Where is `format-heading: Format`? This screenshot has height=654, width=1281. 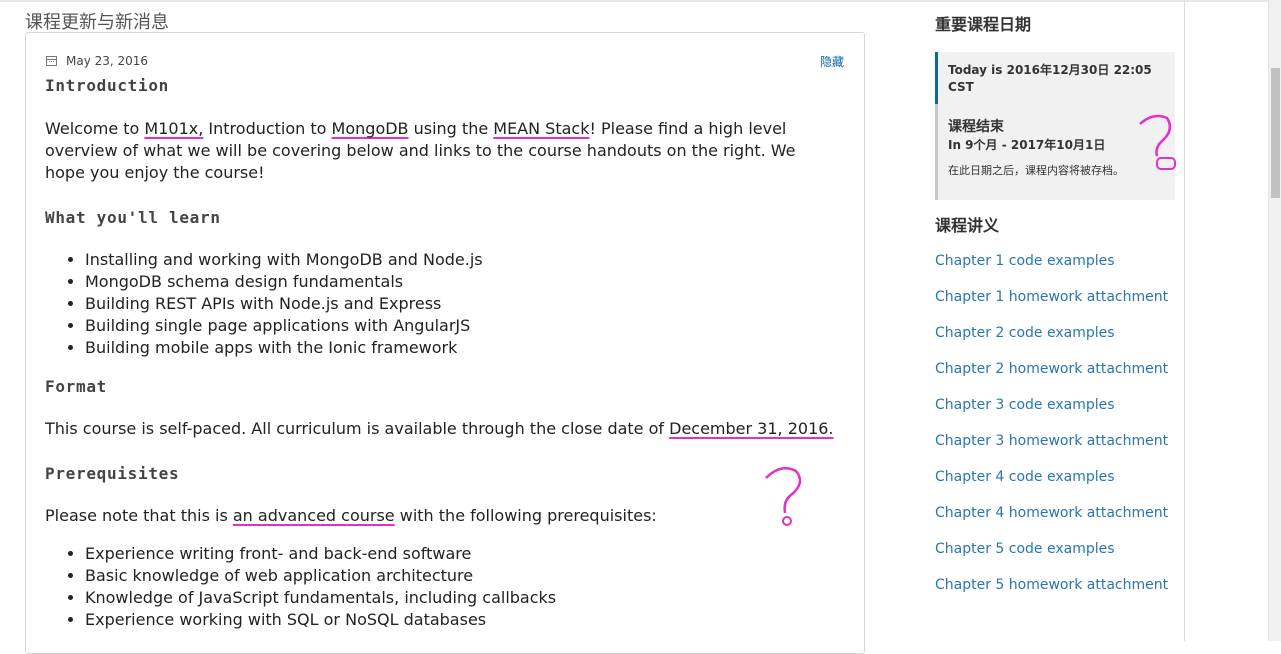
format-heading: Format is located at coordinates (76, 386).